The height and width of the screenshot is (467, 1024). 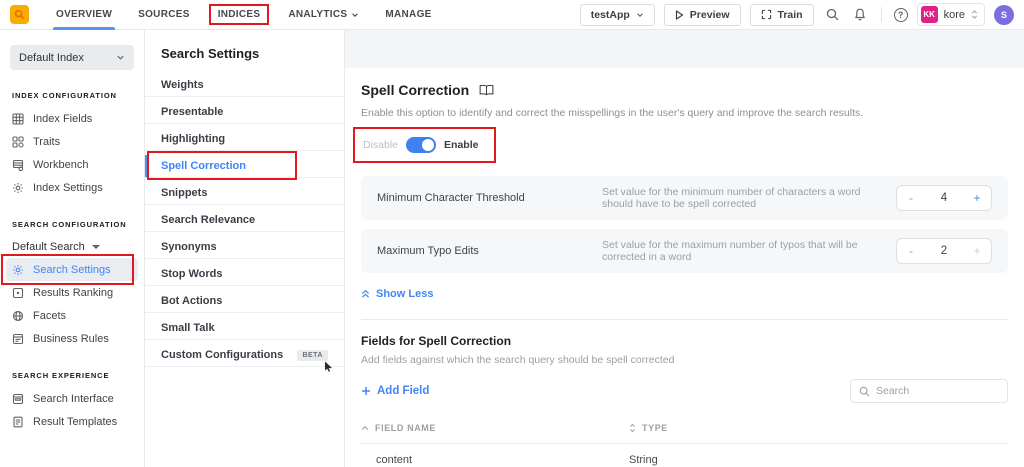 I want to click on settings-item-stop-words: Stop Words, so click(x=244, y=274).